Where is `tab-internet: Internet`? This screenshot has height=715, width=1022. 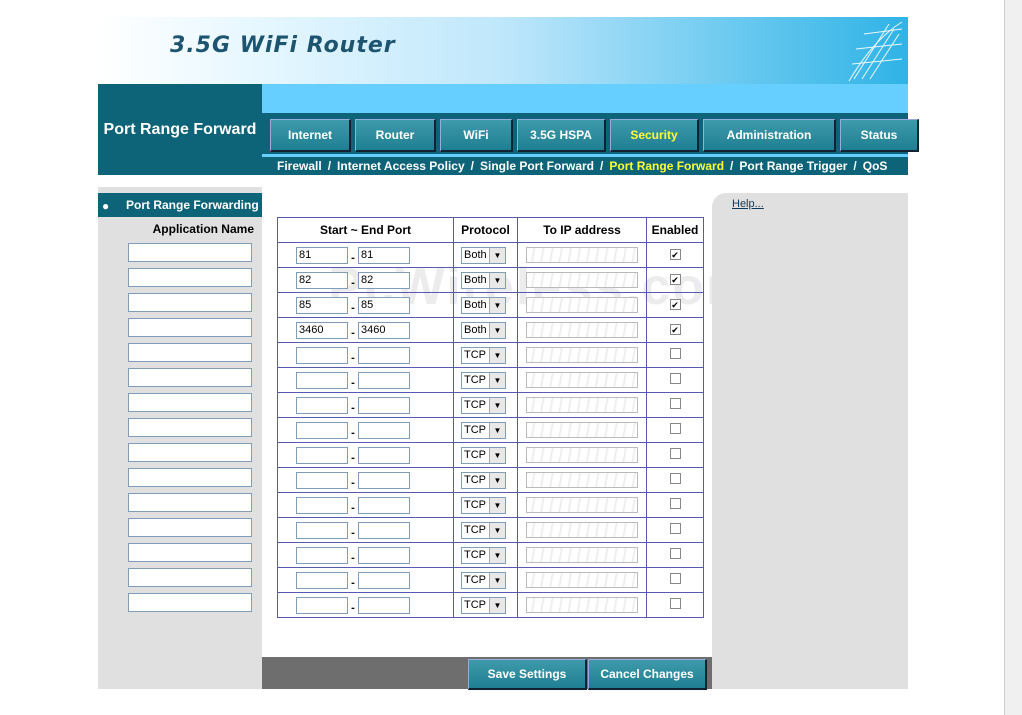 tab-internet: Internet is located at coordinates (310, 135).